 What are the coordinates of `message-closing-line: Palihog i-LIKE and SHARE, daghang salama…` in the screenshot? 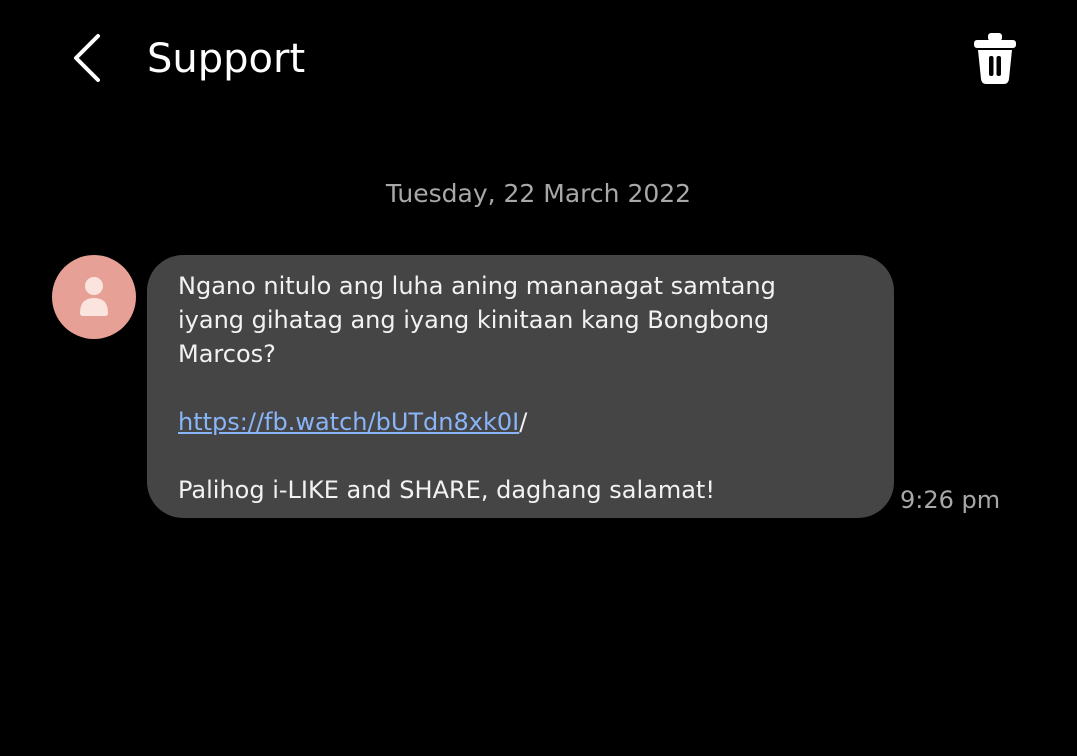 It's located at (446, 490).